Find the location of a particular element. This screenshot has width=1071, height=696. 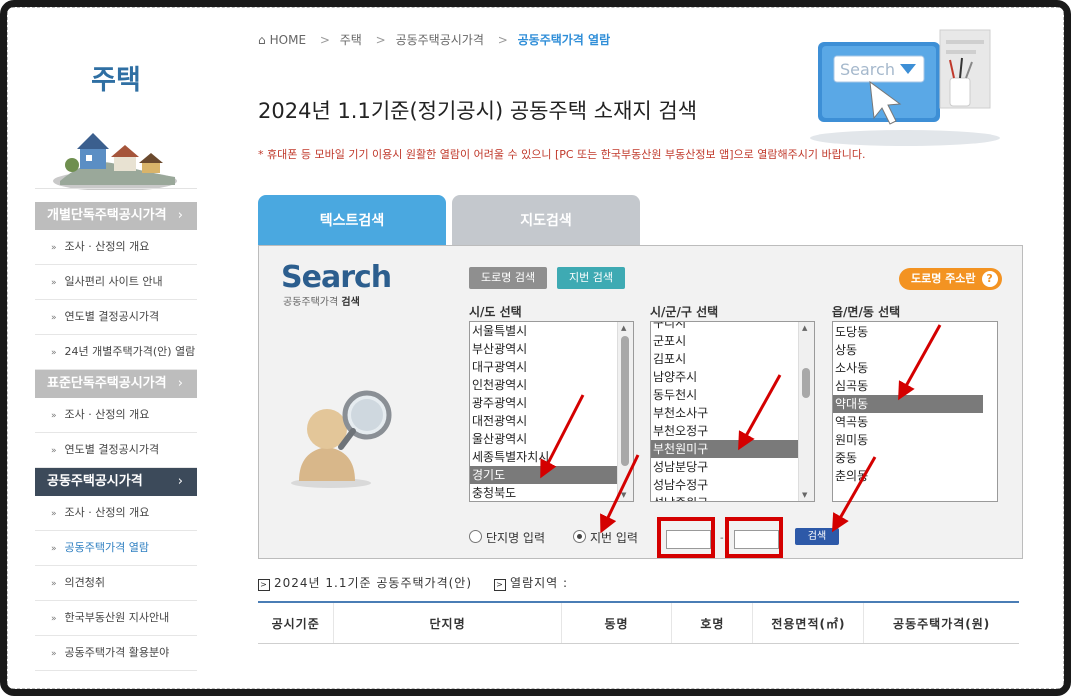

sigungu-label: 시/군/구 선택 is located at coordinates (684, 312).